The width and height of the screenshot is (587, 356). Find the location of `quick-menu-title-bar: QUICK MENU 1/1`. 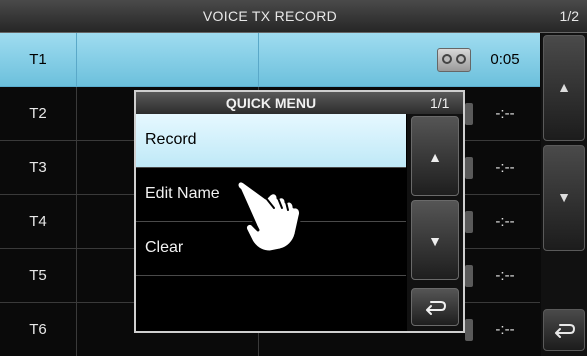

quick-menu-title-bar: QUICK MENU 1/1 is located at coordinates (299, 103).